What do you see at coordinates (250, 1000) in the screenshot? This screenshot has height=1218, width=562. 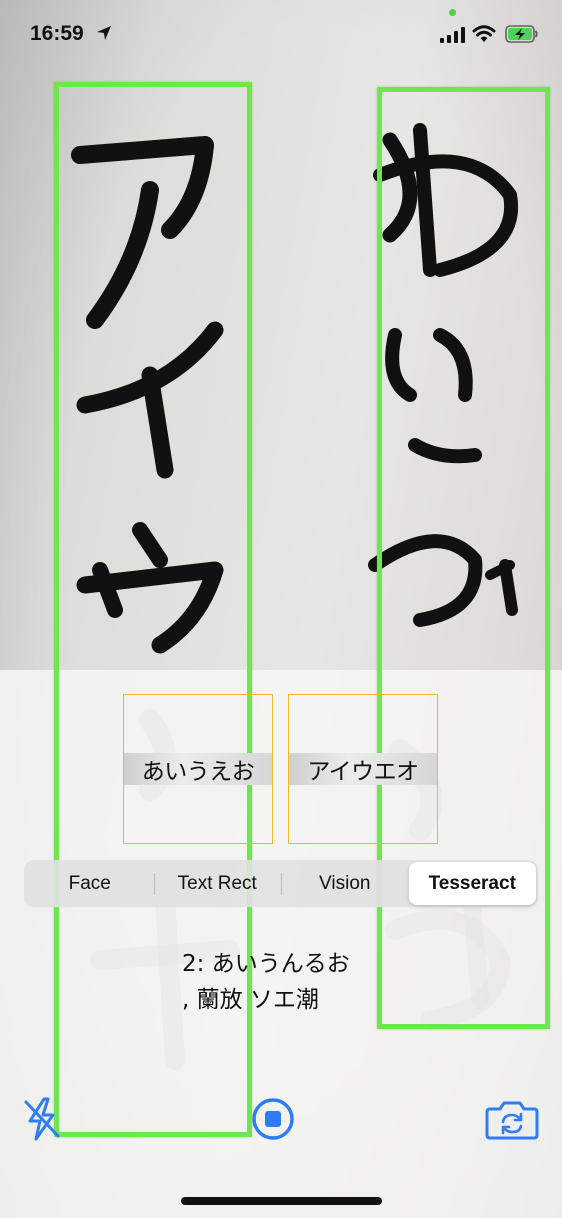 I see `ocr-result-line-2: , 蘭放 ソエ潮` at bounding box center [250, 1000].